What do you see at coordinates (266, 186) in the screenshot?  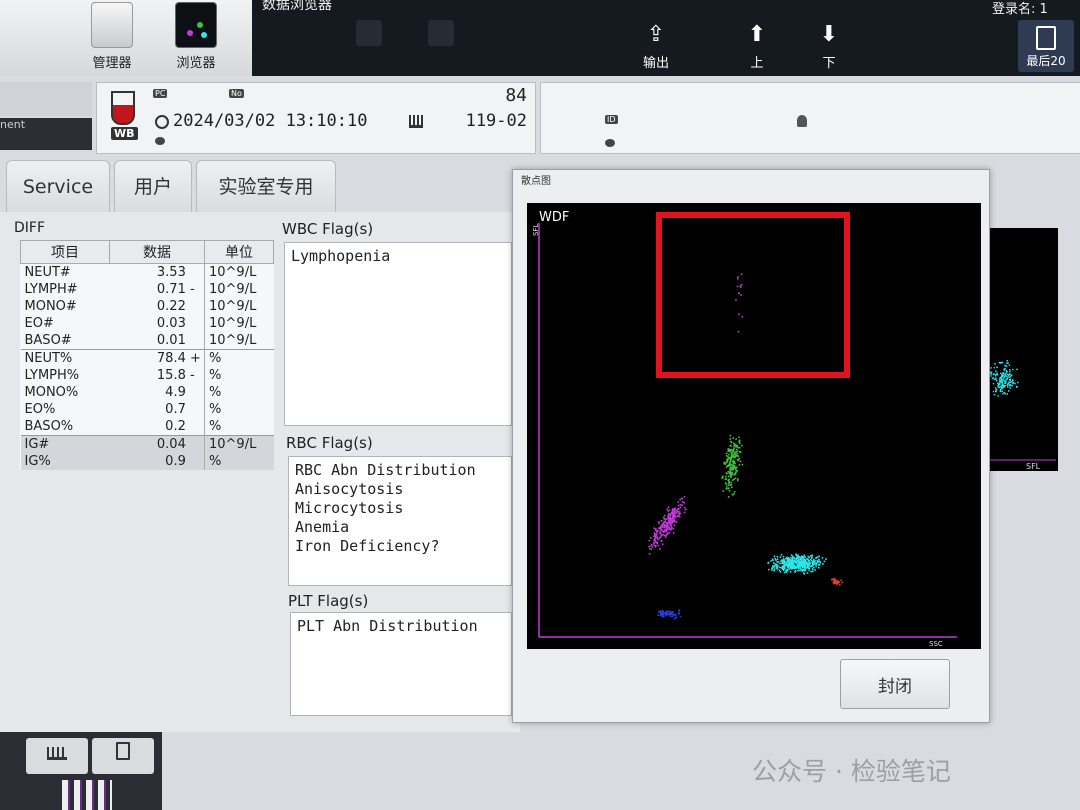 I see `tab-lab: 实验室专用` at bounding box center [266, 186].